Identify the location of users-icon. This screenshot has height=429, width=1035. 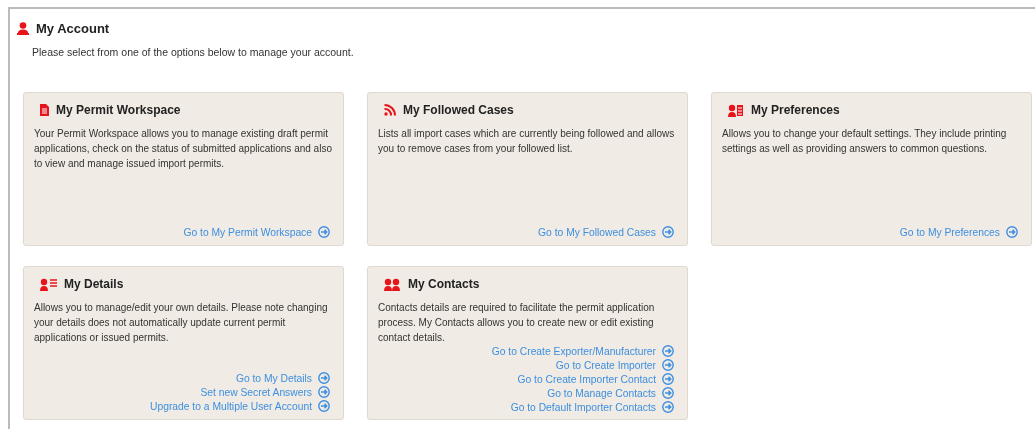
(392, 284).